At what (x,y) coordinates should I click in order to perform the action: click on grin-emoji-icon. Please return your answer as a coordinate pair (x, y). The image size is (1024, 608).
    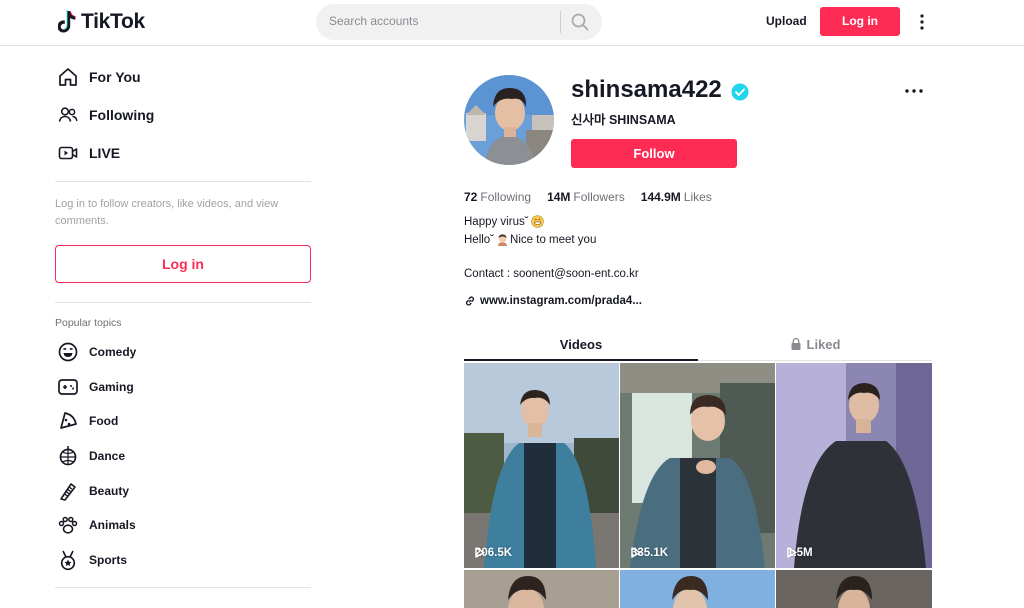
    Looking at the image, I should click on (537, 221).